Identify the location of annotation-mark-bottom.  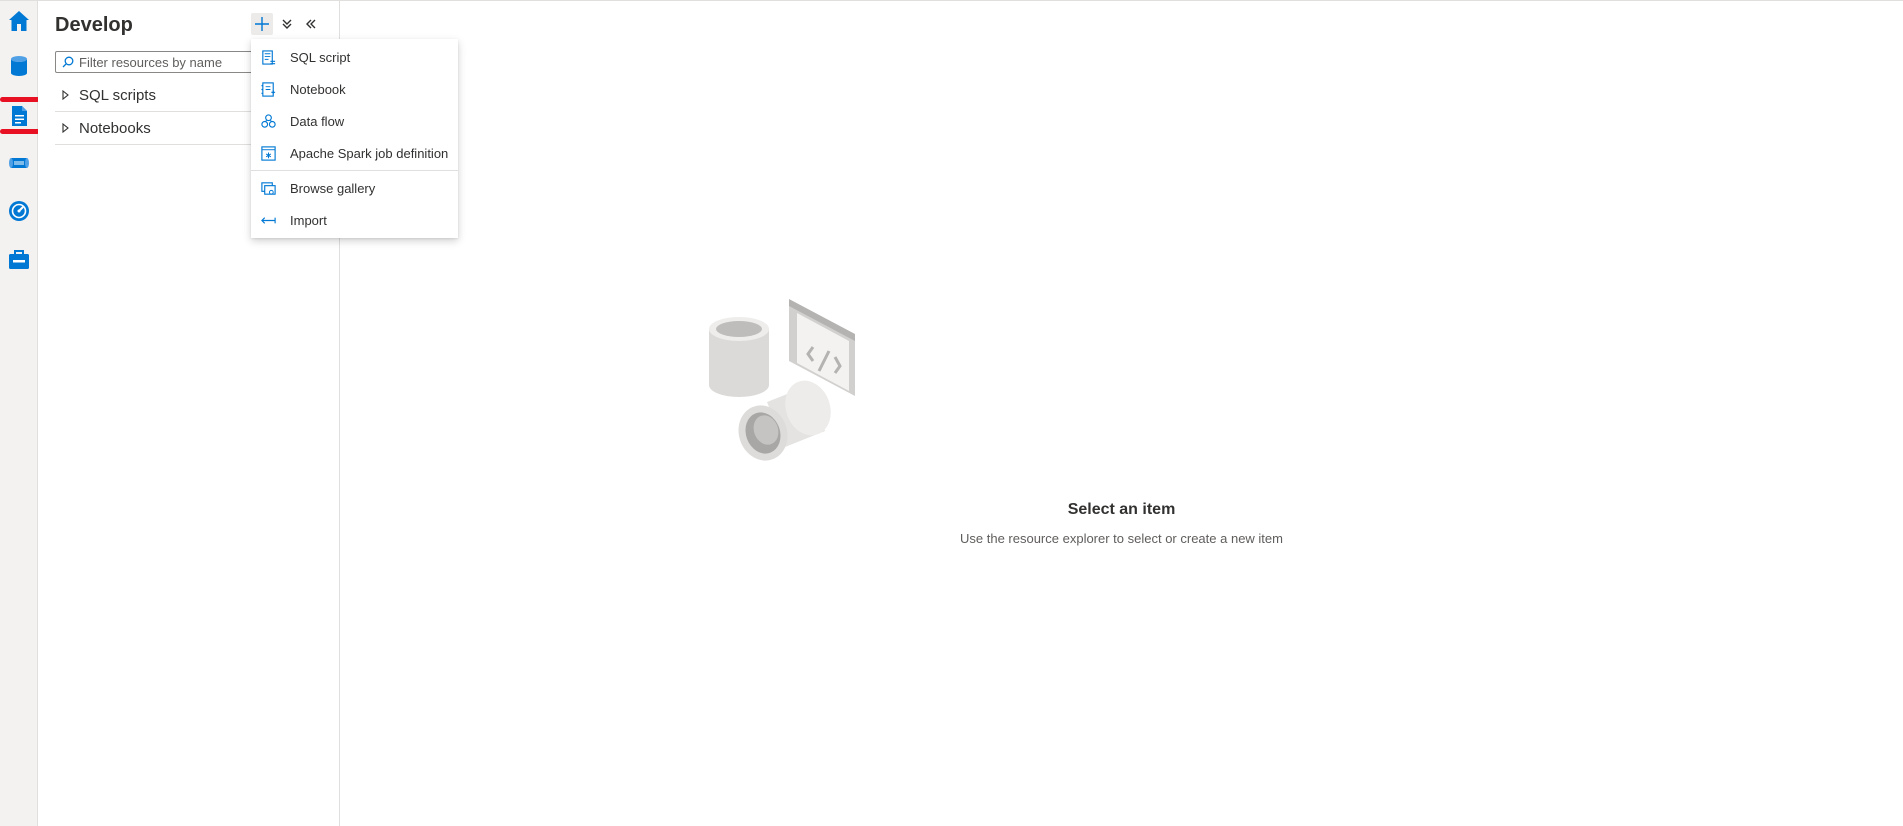
(20, 131).